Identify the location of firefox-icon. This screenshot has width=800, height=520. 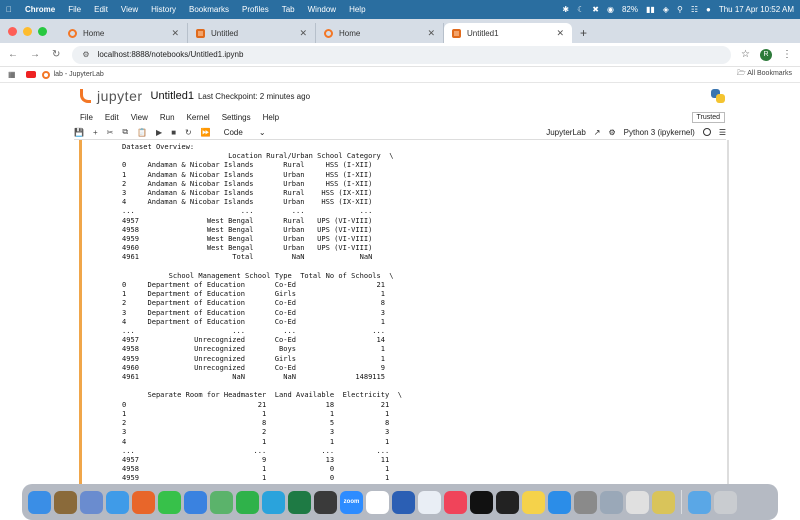
(143, 502).